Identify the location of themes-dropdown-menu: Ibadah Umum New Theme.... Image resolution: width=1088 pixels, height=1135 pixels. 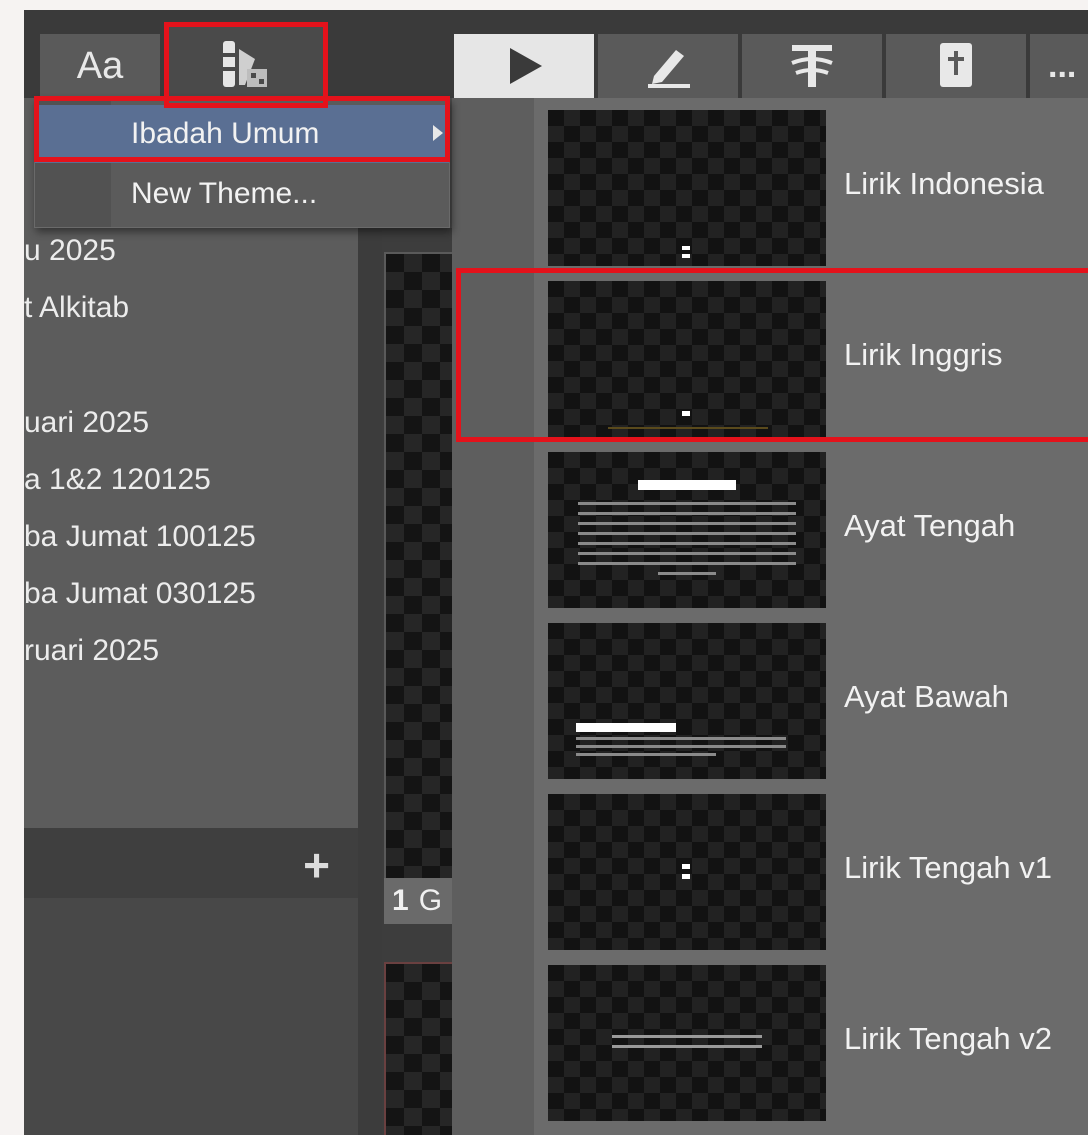
(242, 163).